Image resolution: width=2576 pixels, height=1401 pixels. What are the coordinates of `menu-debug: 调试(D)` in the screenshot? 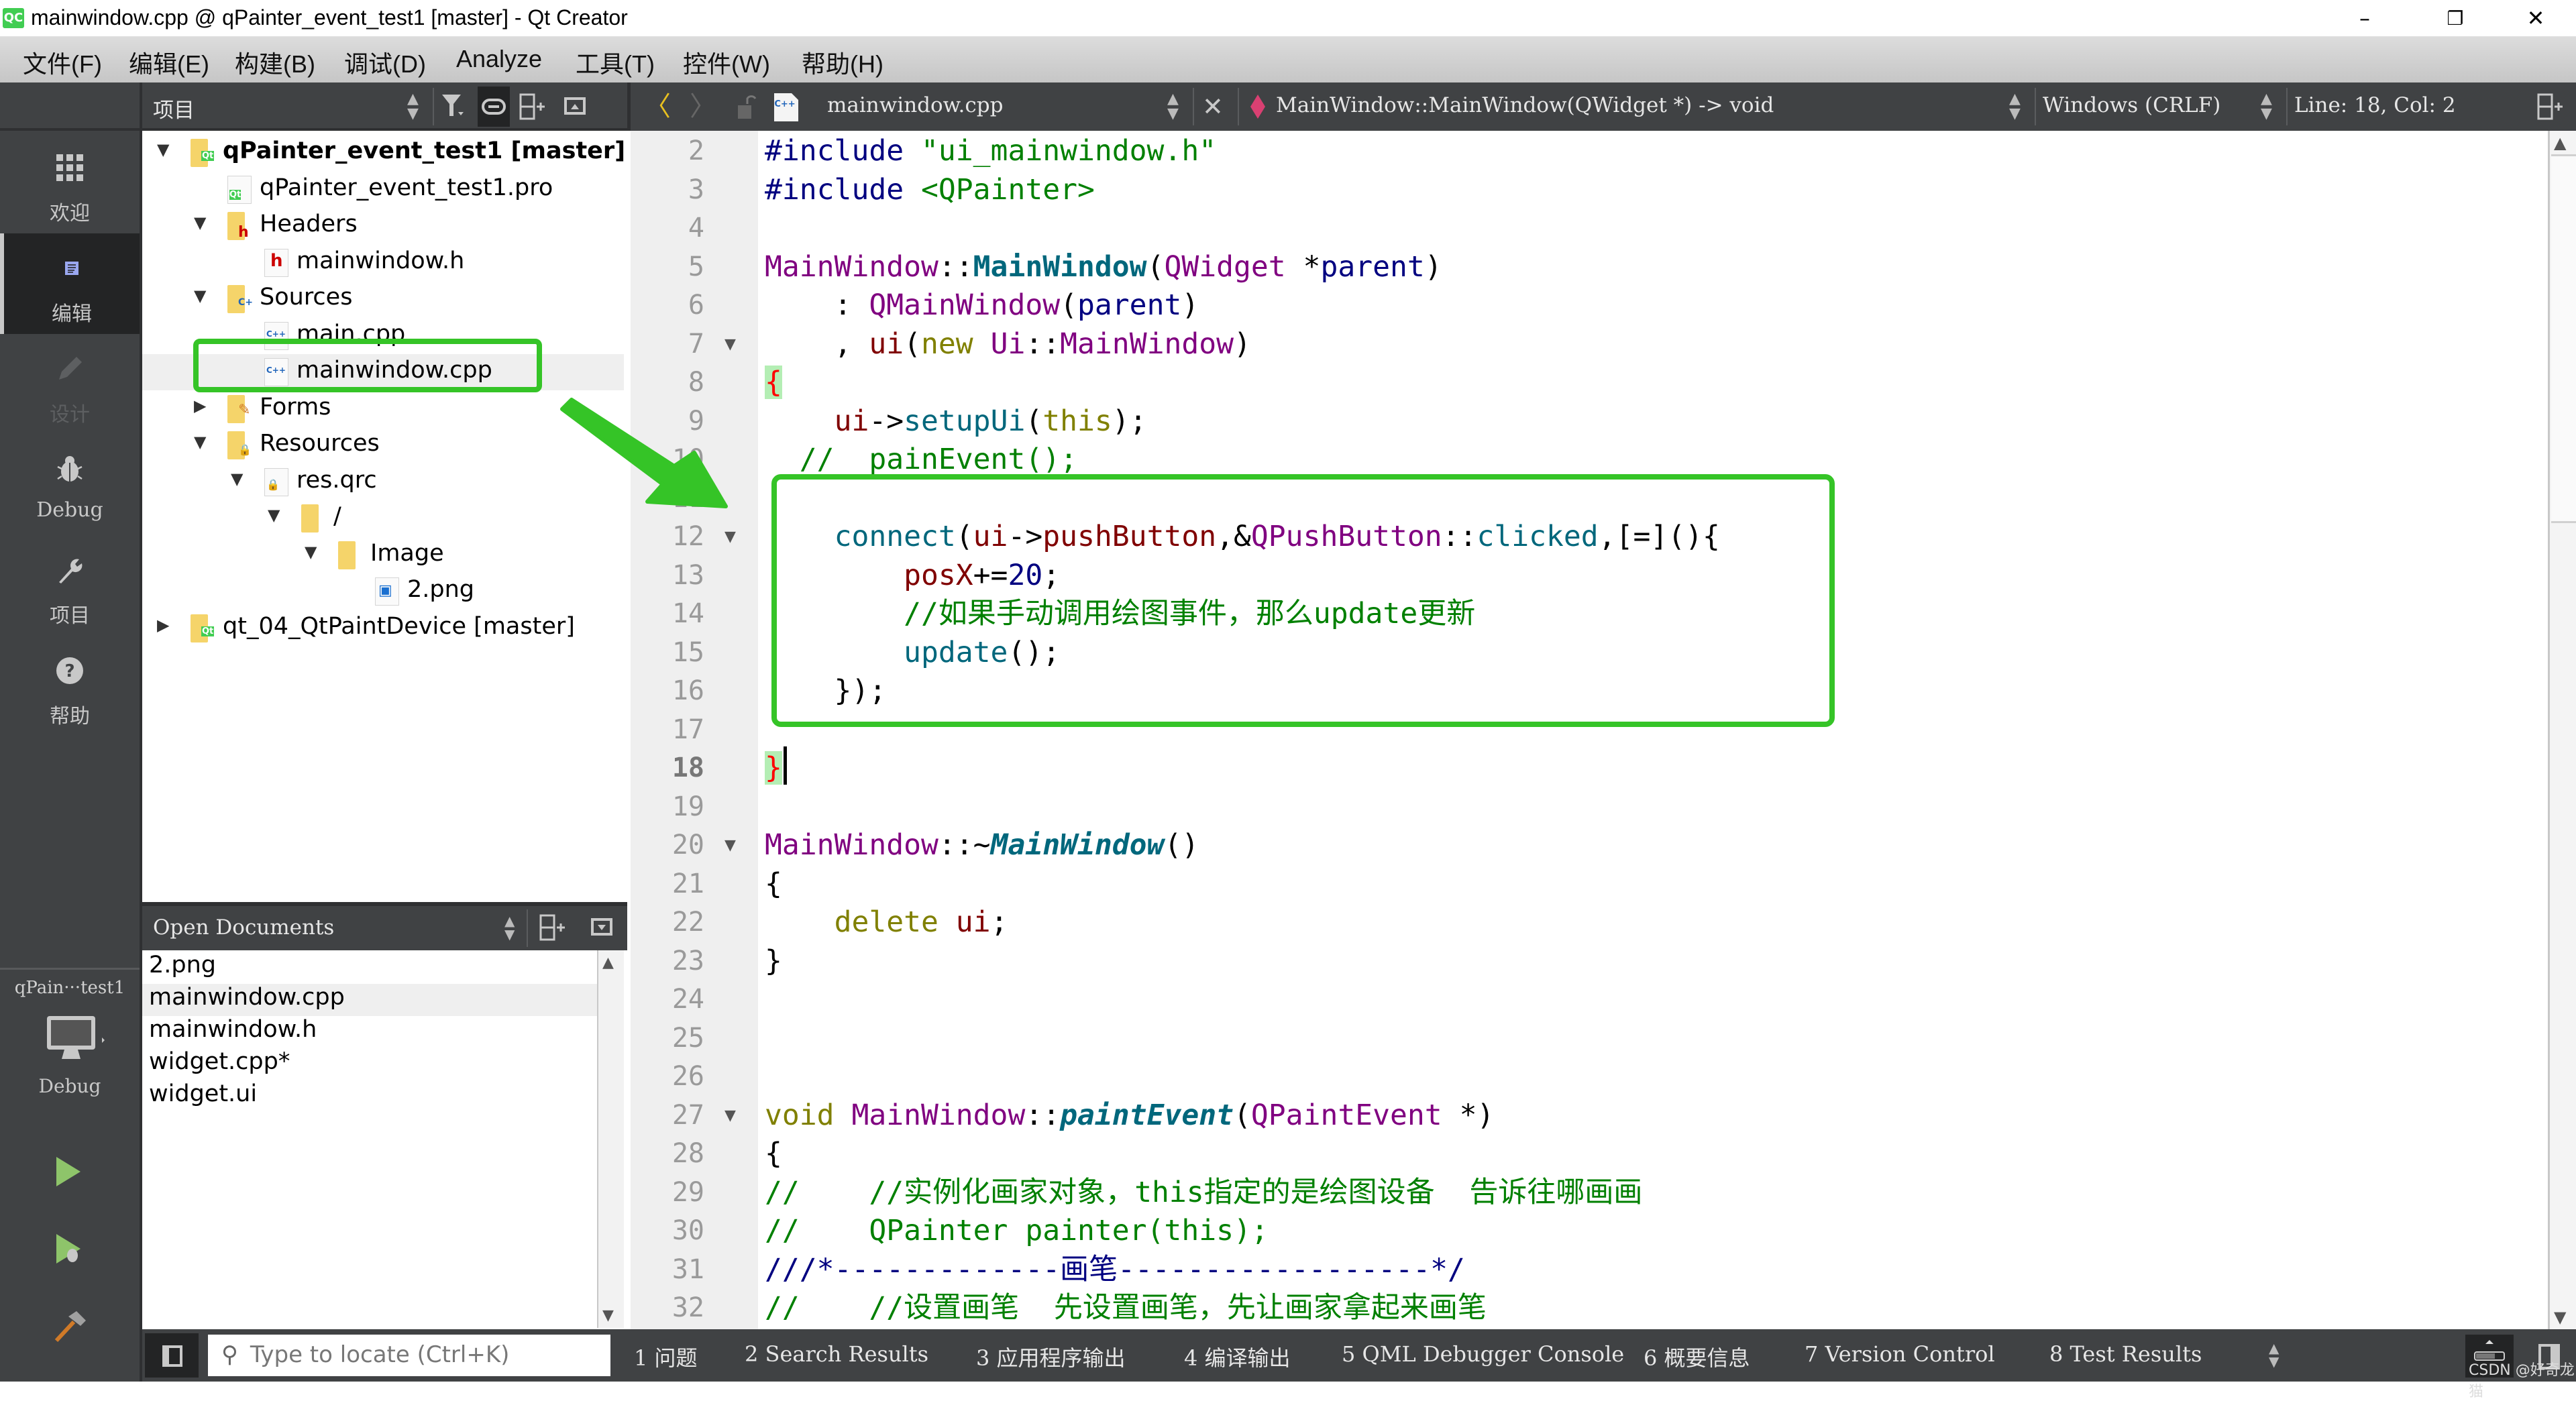 It's located at (385, 62).